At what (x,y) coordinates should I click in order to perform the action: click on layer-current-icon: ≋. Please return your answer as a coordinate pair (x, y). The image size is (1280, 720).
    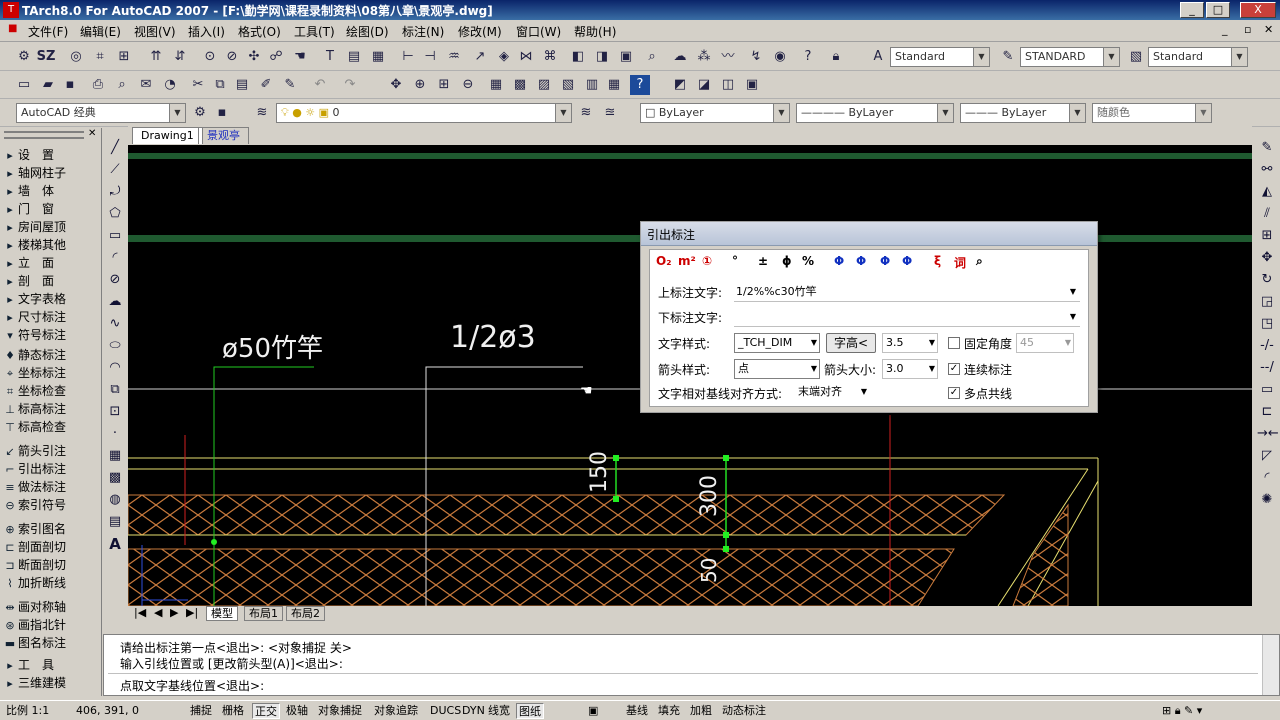
    Looking at the image, I should click on (586, 113).